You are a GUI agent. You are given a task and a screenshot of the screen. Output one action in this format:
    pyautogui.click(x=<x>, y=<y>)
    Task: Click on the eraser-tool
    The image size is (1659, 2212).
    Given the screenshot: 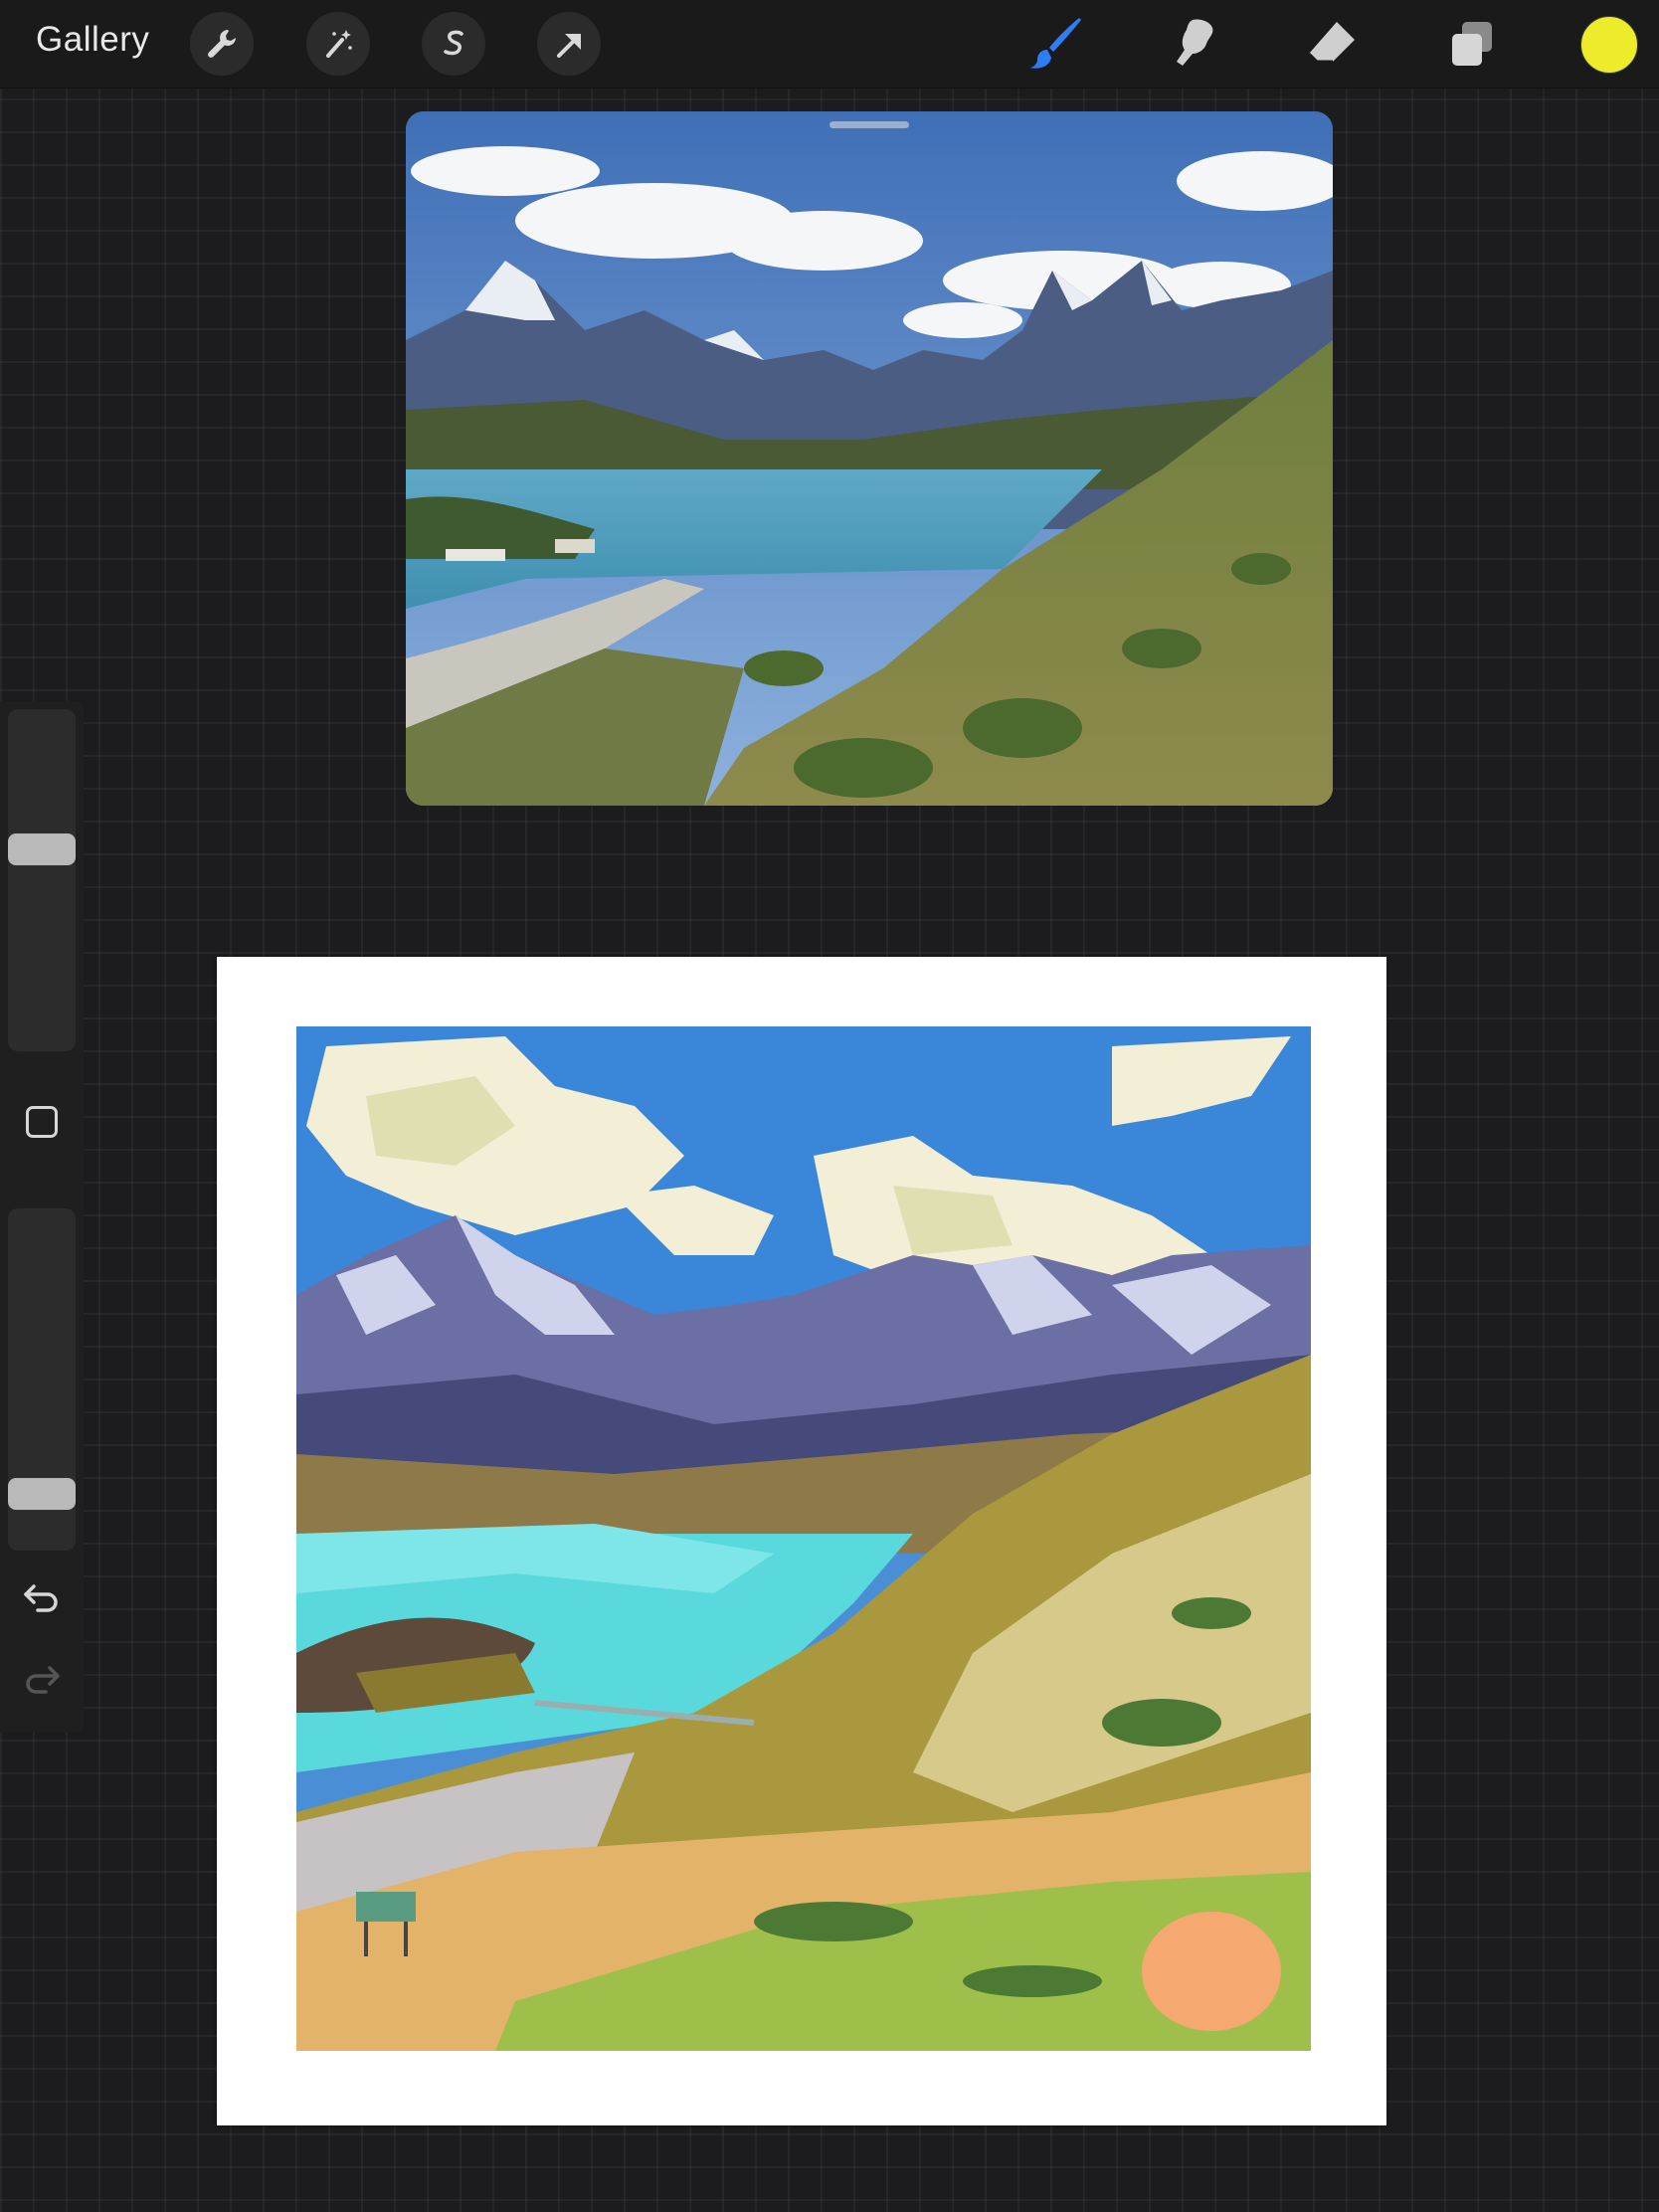 What is the action you would take?
    pyautogui.click(x=1333, y=44)
    